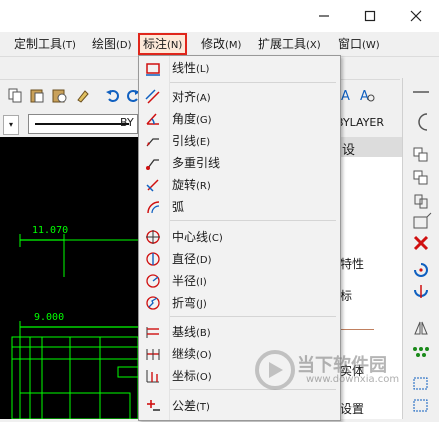 The image size is (439, 422). I want to click on menu-accel: (T), so click(69, 45).